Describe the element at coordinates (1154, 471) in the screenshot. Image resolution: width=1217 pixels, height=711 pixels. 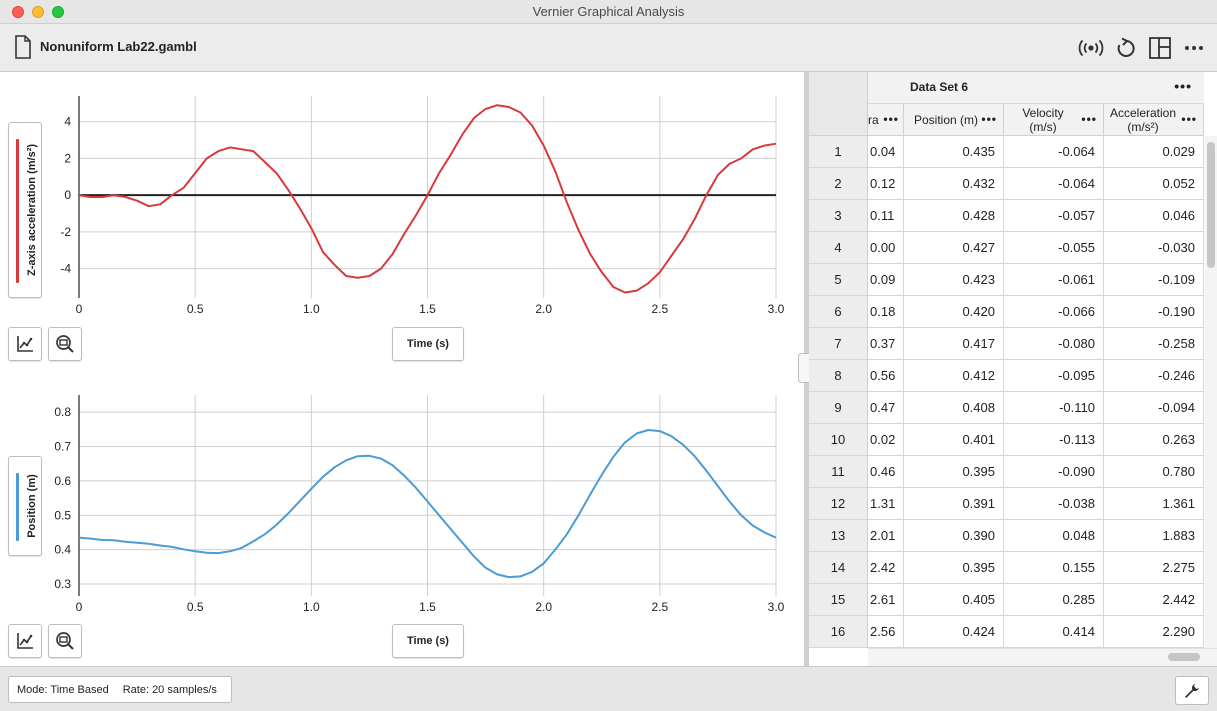
I see `cell-acceleration: 0.780` at that location.